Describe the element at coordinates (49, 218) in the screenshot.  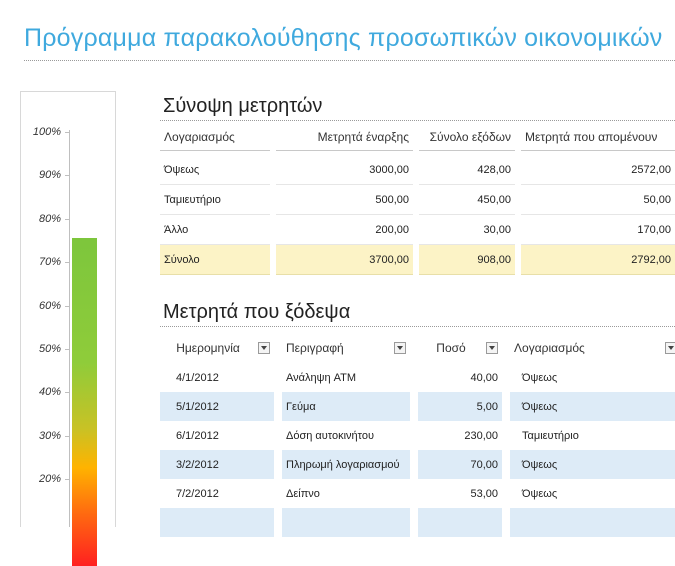
I see `gauge-tick-label: 80%` at that location.